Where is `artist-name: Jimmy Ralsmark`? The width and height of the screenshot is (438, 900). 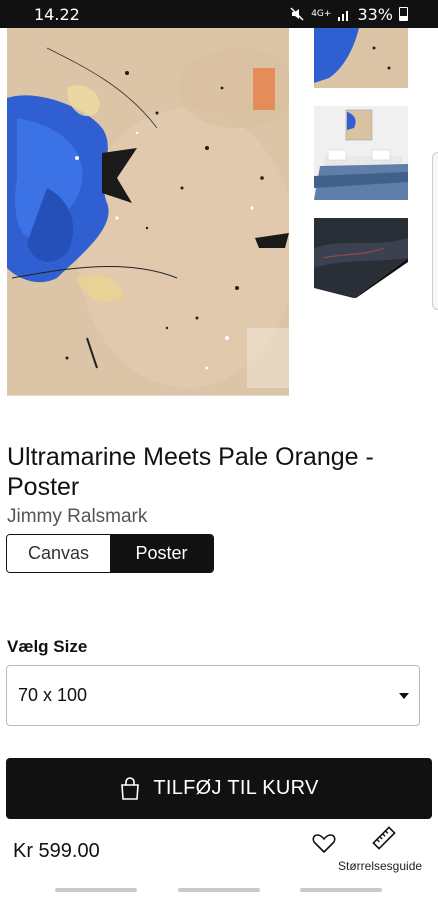 artist-name: Jimmy Ralsmark is located at coordinates (77, 517).